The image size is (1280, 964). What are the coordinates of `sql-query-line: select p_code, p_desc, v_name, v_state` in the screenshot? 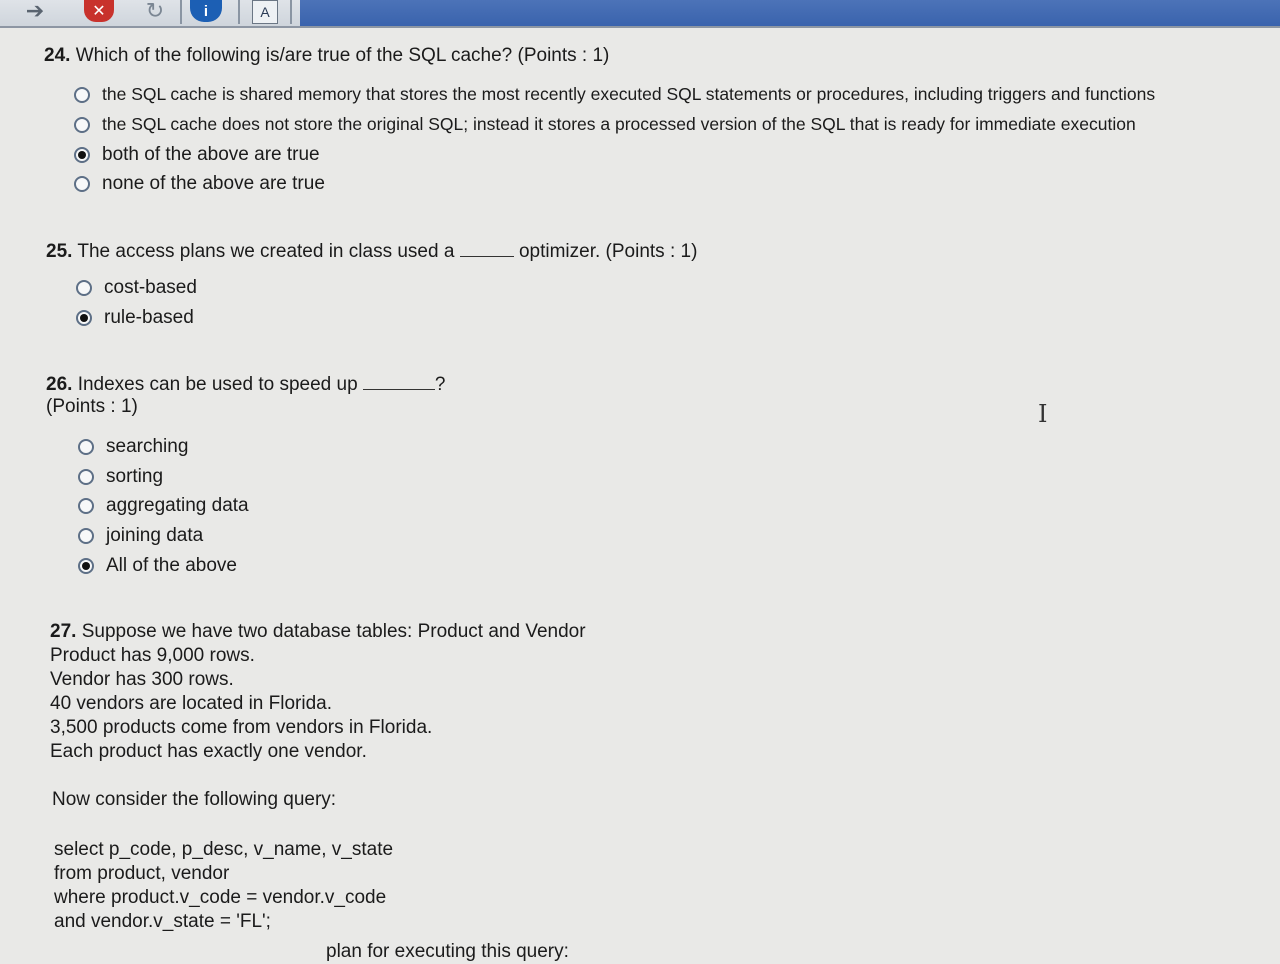 It's located at (224, 849).